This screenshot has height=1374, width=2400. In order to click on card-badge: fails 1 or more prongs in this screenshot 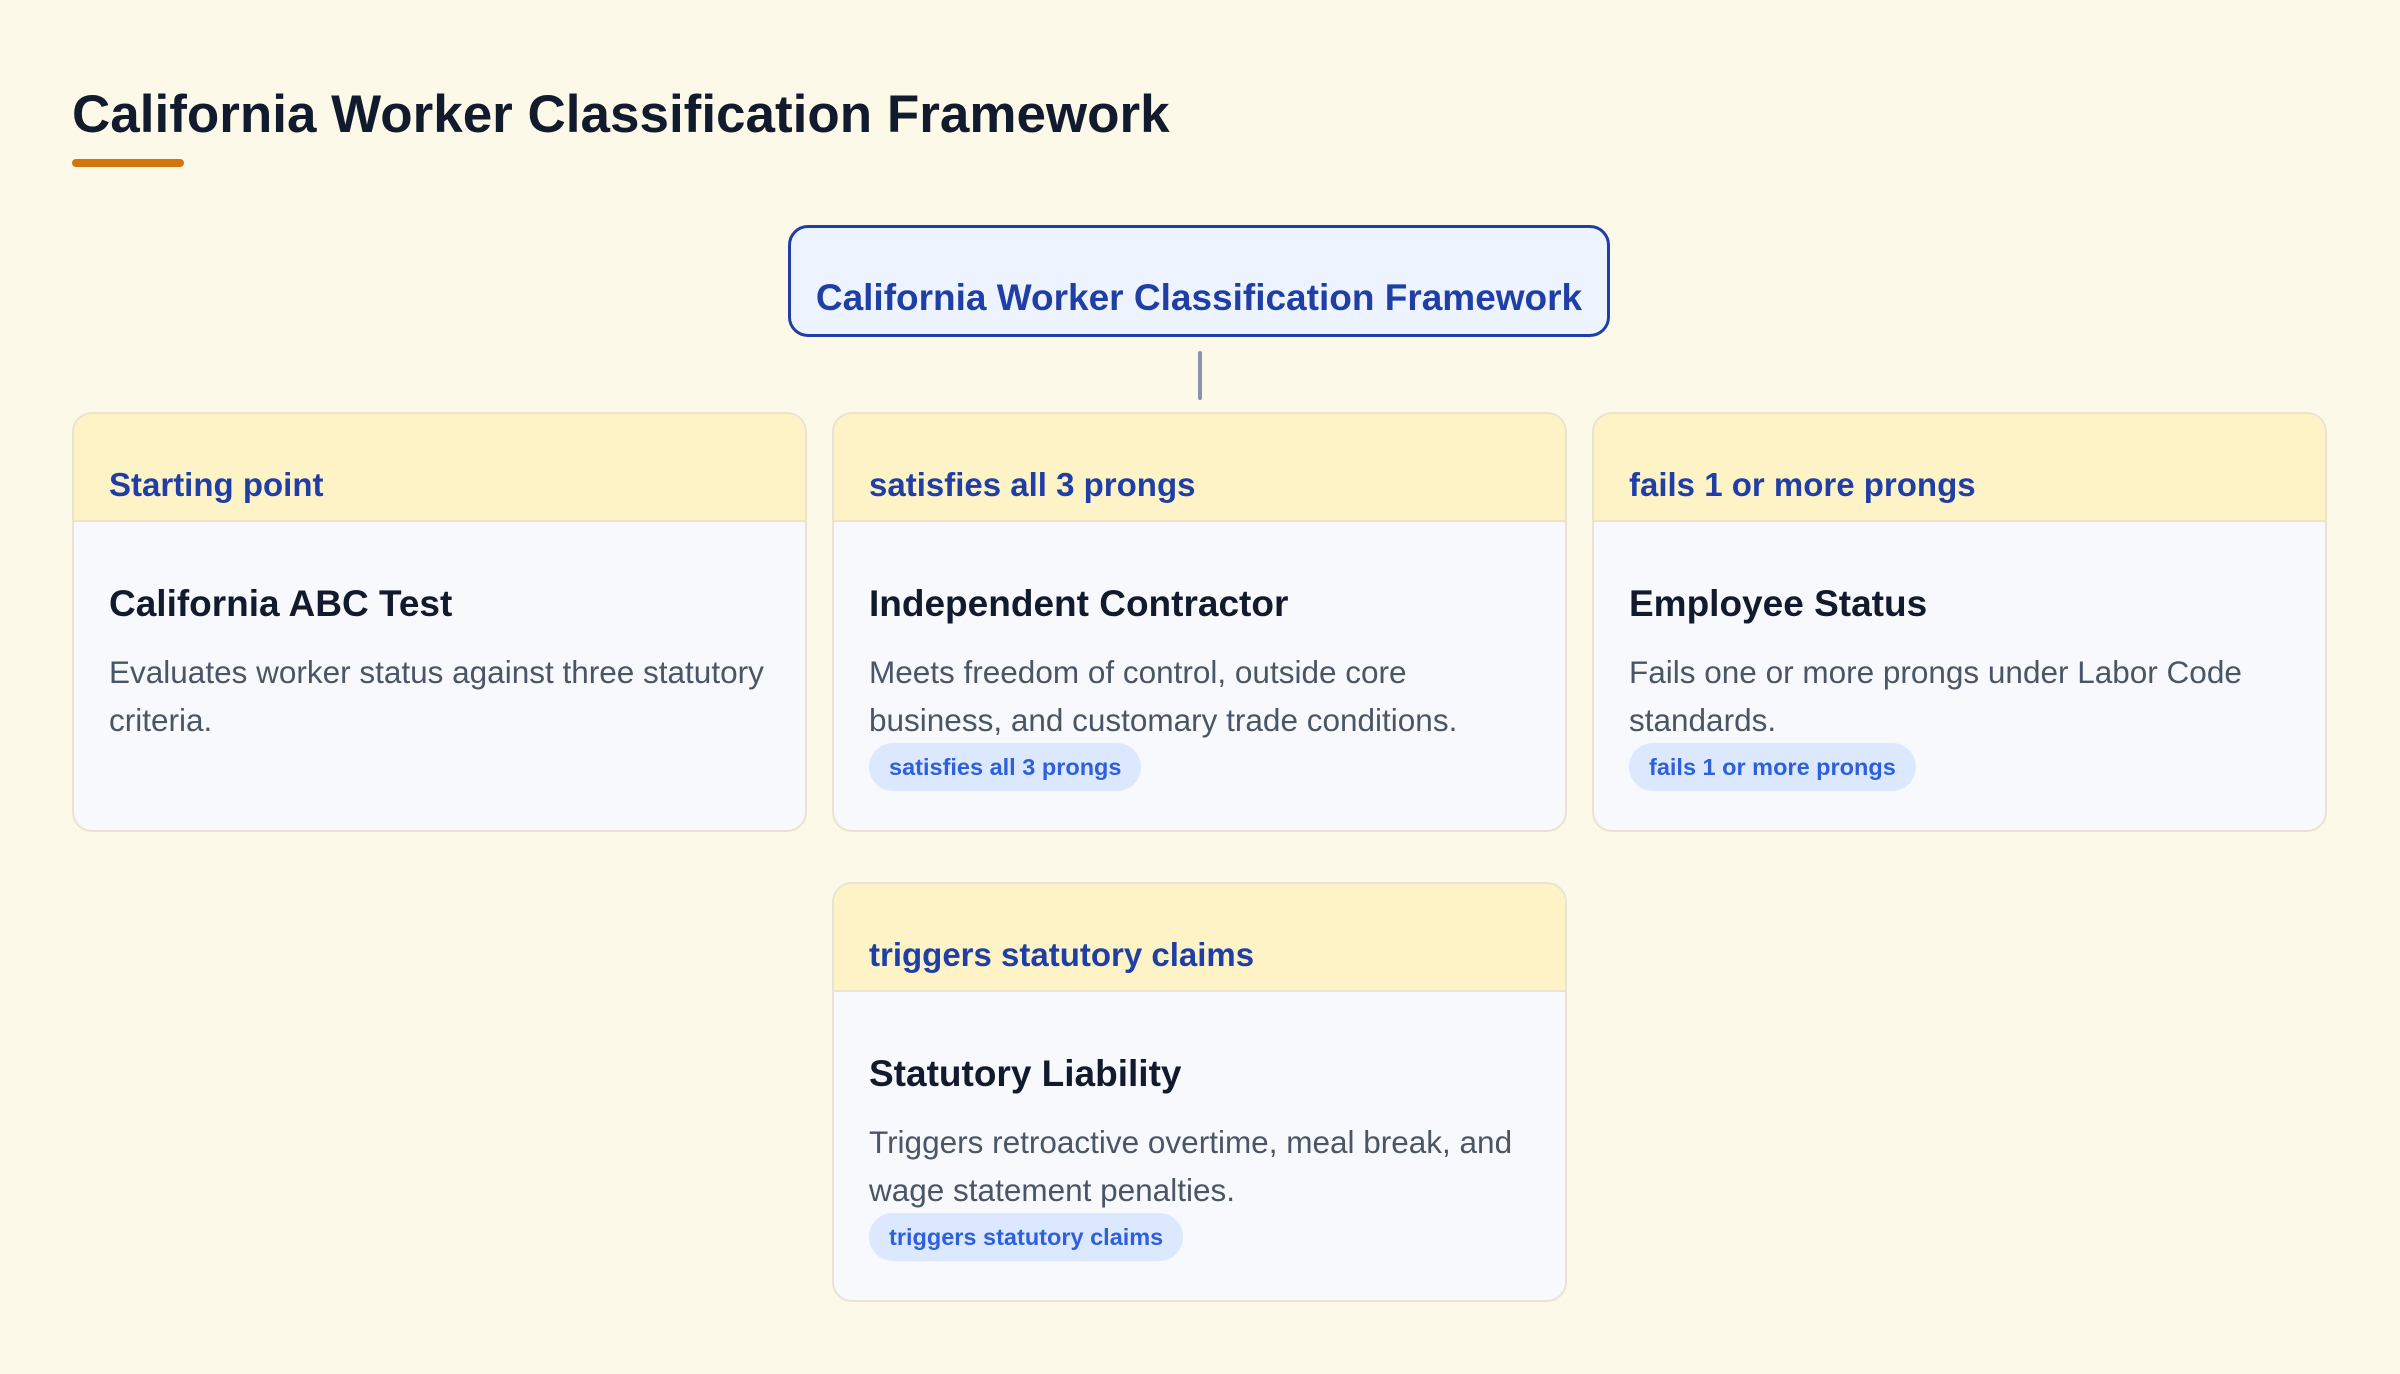, I will do `click(1772, 767)`.